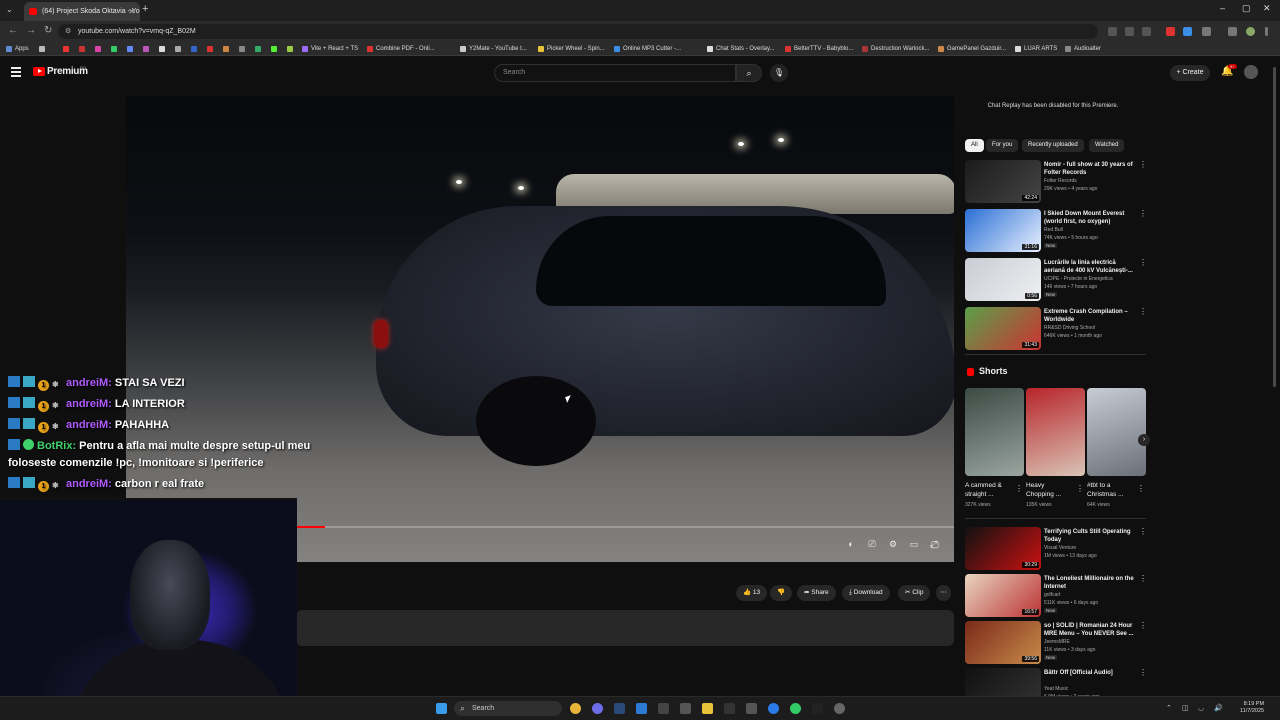  Describe the element at coordinates (1169, 708) in the screenshot. I see `tray-chevron-icon: ⌃` at that location.